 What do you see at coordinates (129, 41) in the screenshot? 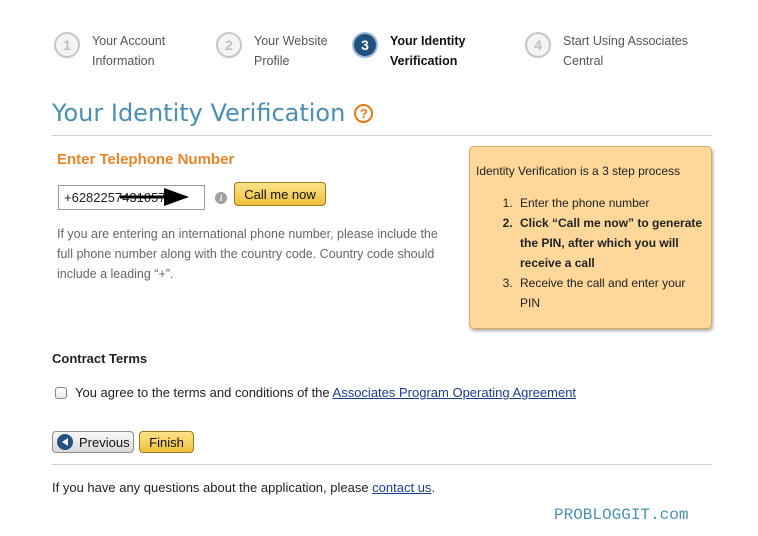
I see `step-label-line: Your Account` at bounding box center [129, 41].